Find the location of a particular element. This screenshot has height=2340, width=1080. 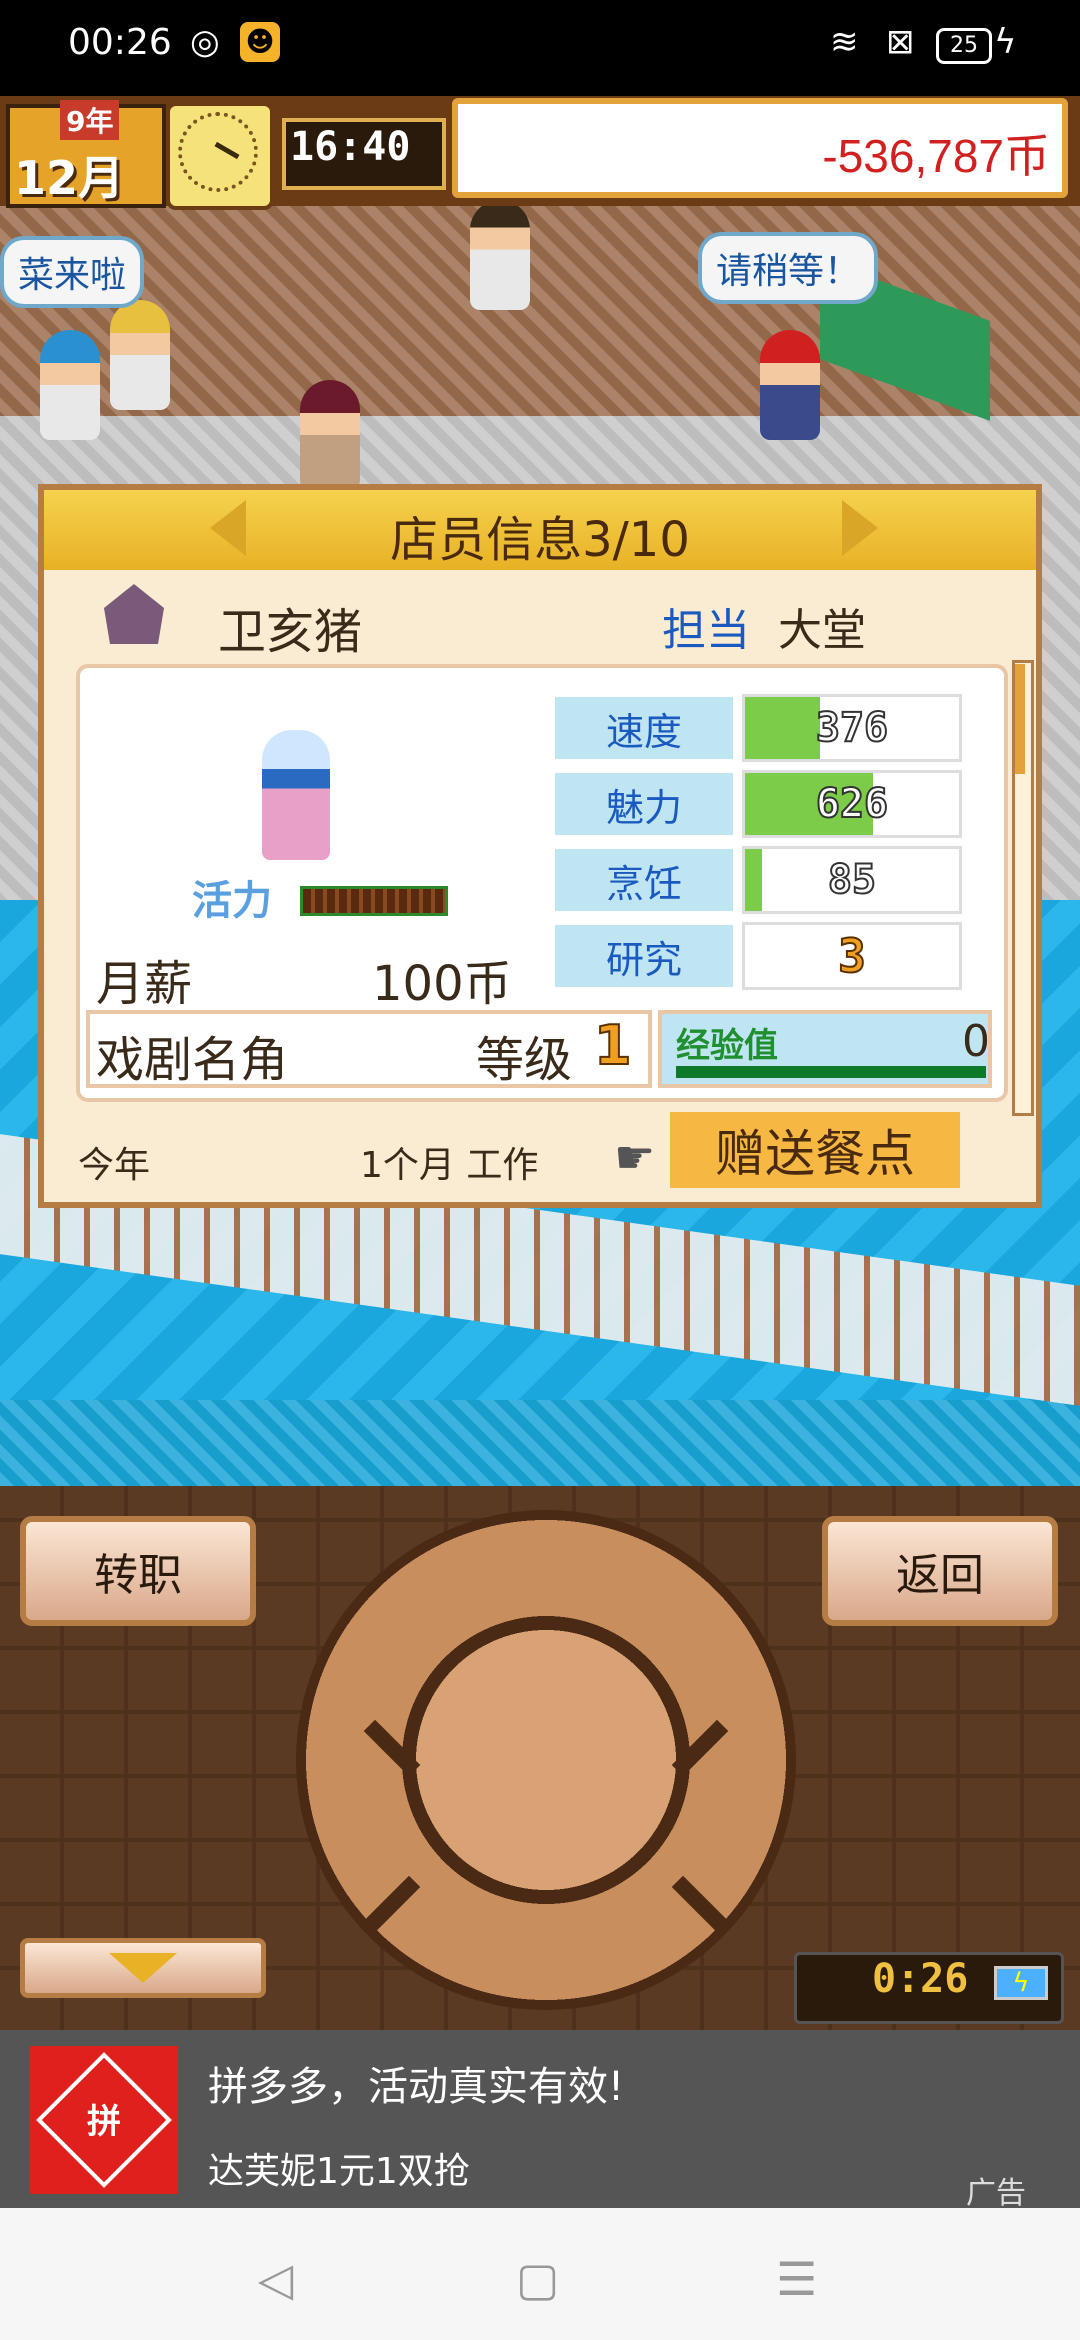

year-label: 9年 is located at coordinates (90, 120).